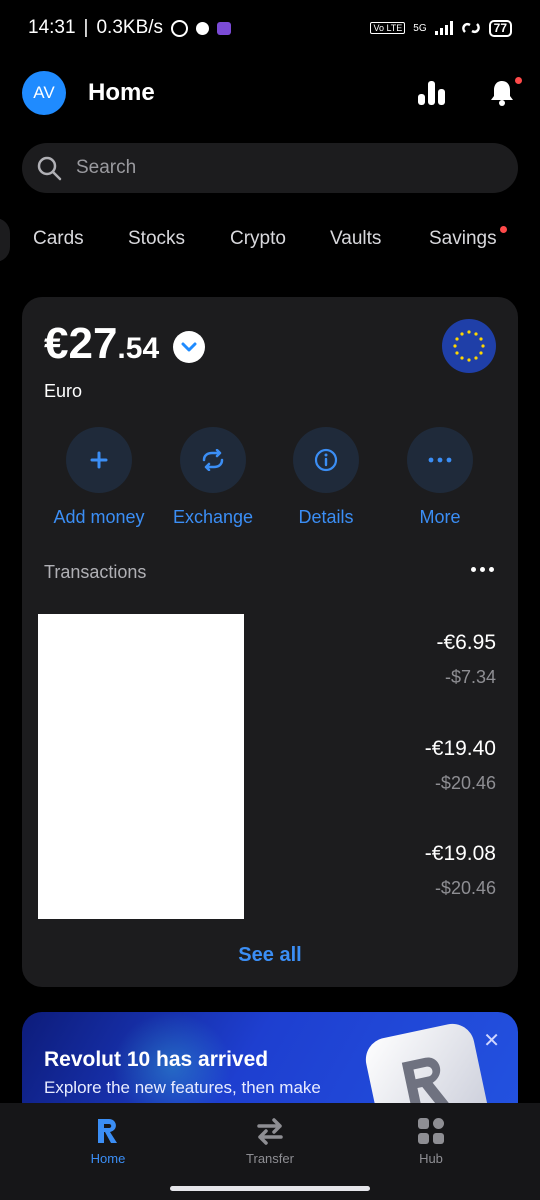 The width and height of the screenshot is (540, 1200). Describe the element at coordinates (355, 239) in the screenshot. I see `tab-vaults: Vaults` at that location.